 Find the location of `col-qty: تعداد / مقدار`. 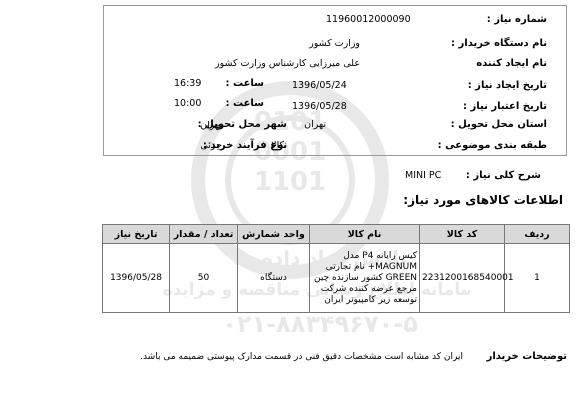

col-qty: تعداد / مقدار is located at coordinates (203, 234).